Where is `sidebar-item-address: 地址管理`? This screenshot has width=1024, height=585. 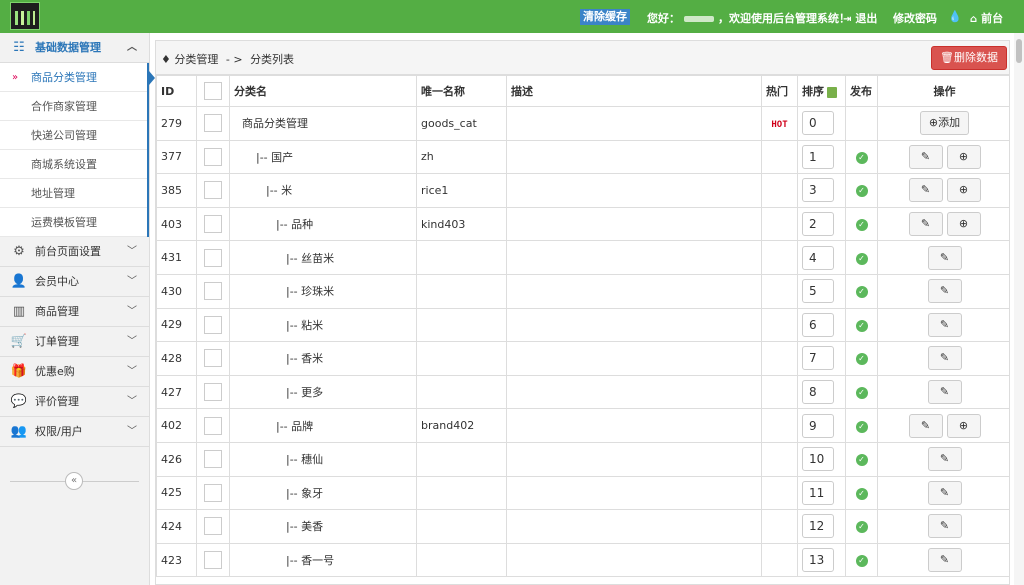
sidebar-item-address: 地址管理 is located at coordinates (73, 193).